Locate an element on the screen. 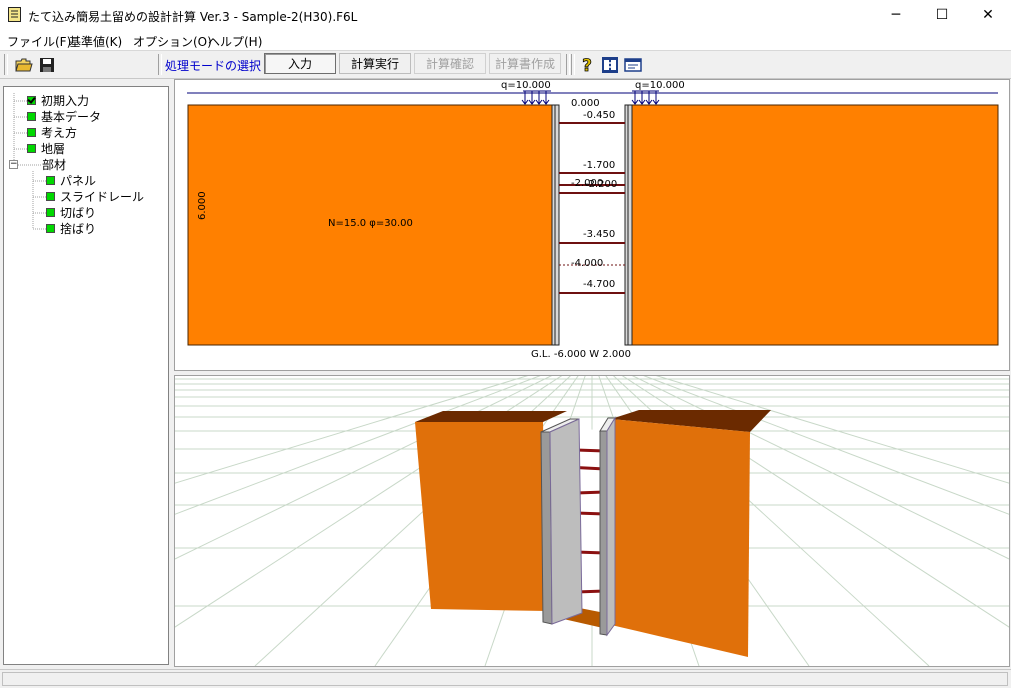  tree-item-initial-input: 初期入力 is located at coordinates (58, 100).